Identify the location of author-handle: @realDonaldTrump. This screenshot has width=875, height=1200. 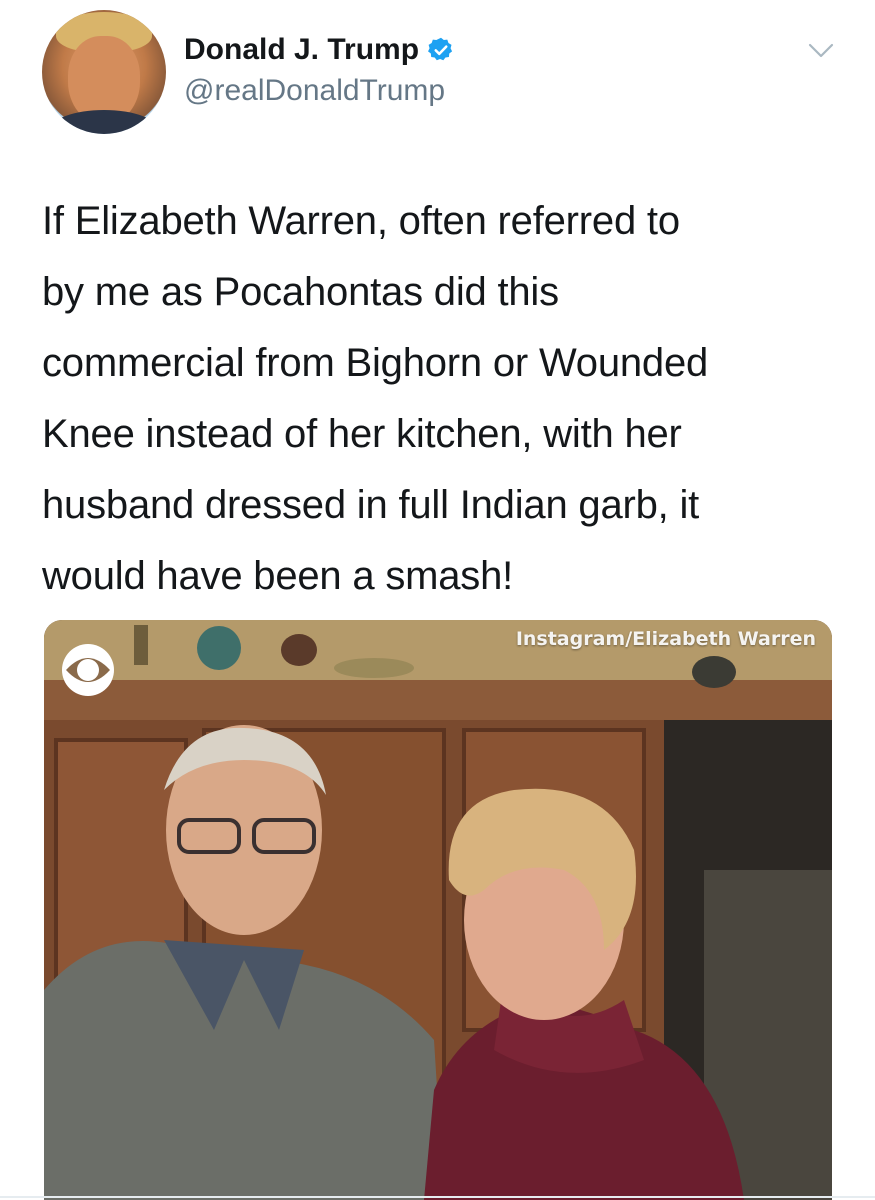
(314, 91).